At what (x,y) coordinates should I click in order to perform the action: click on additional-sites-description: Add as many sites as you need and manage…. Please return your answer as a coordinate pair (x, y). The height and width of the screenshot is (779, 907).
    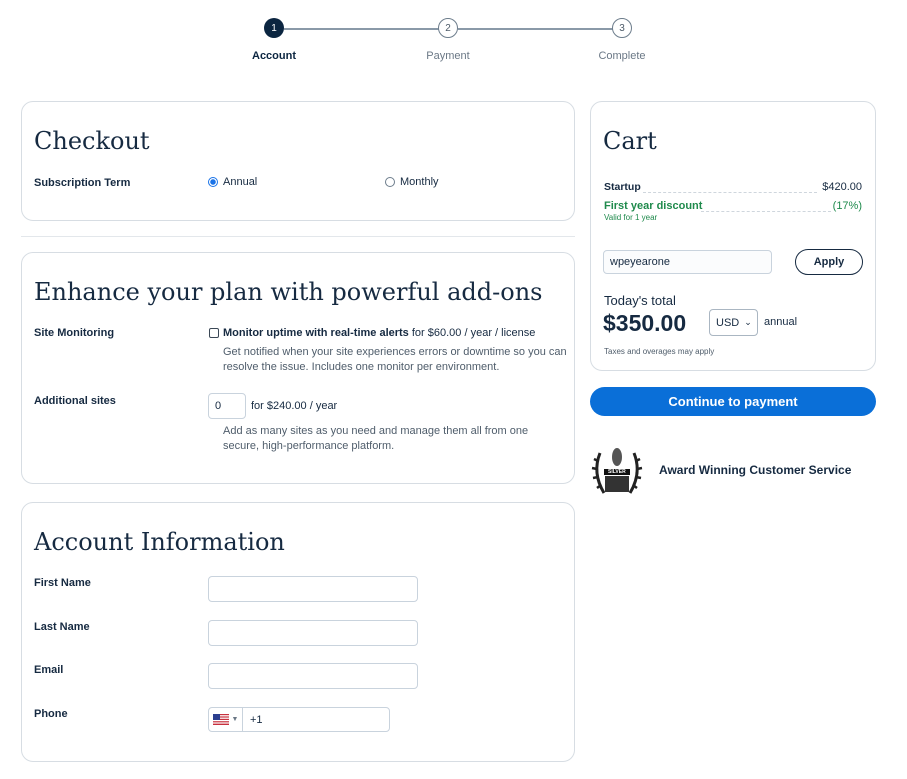
    Looking at the image, I should click on (376, 438).